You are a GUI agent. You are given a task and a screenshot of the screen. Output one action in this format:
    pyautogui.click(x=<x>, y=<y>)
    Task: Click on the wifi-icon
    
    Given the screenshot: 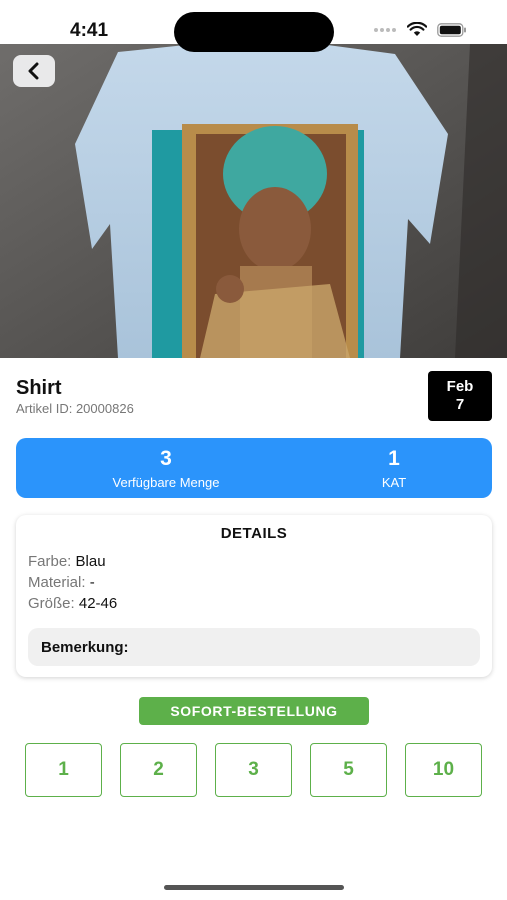 What is the action you would take?
    pyautogui.click(x=417, y=29)
    